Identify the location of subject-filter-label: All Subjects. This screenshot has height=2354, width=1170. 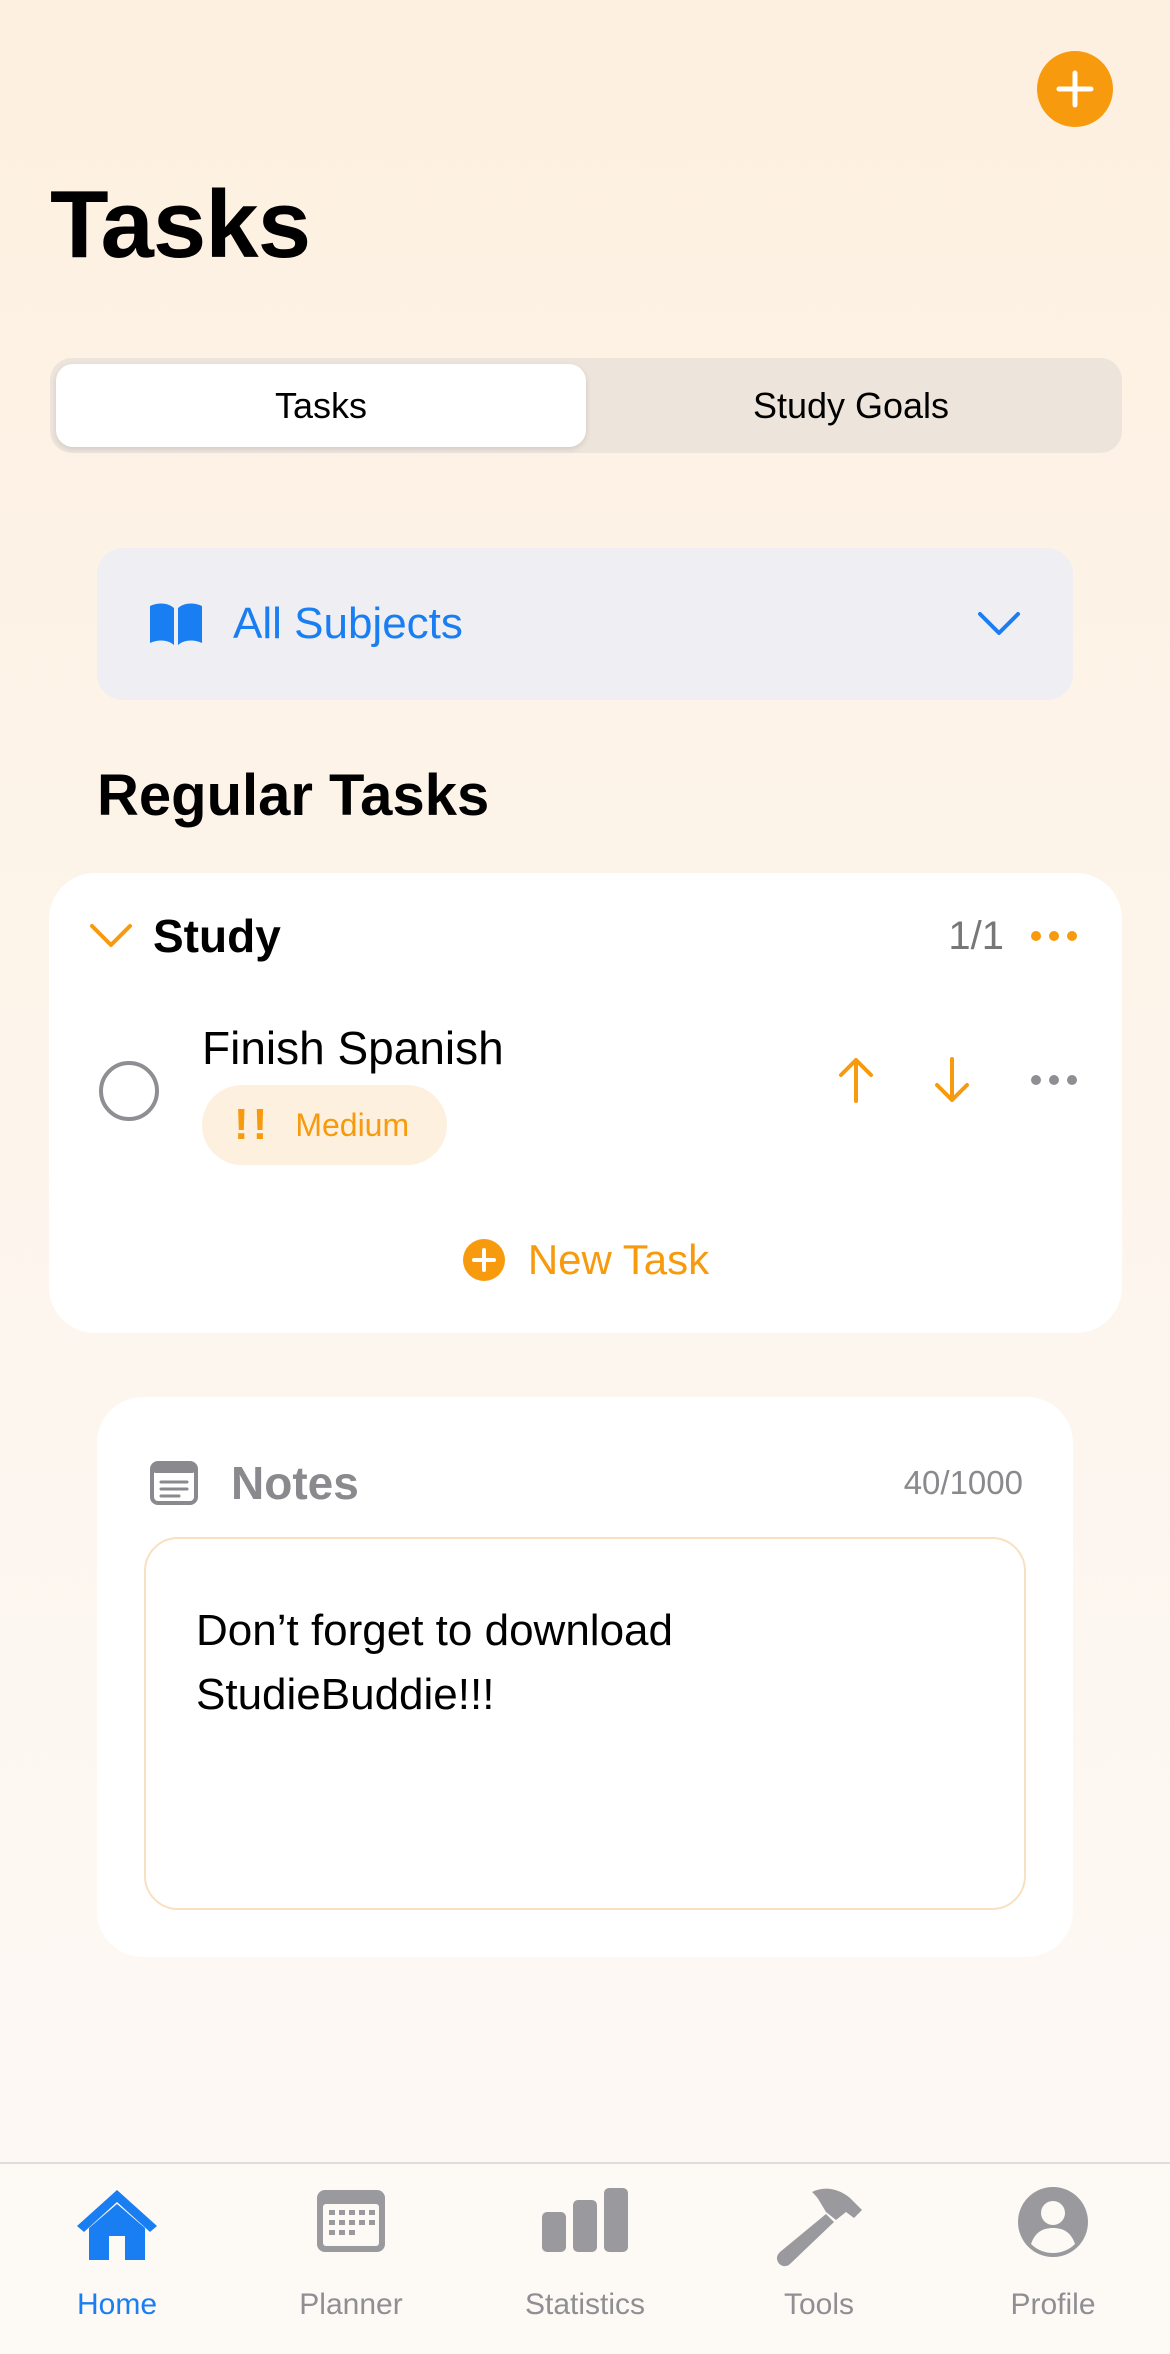
(348, 623).